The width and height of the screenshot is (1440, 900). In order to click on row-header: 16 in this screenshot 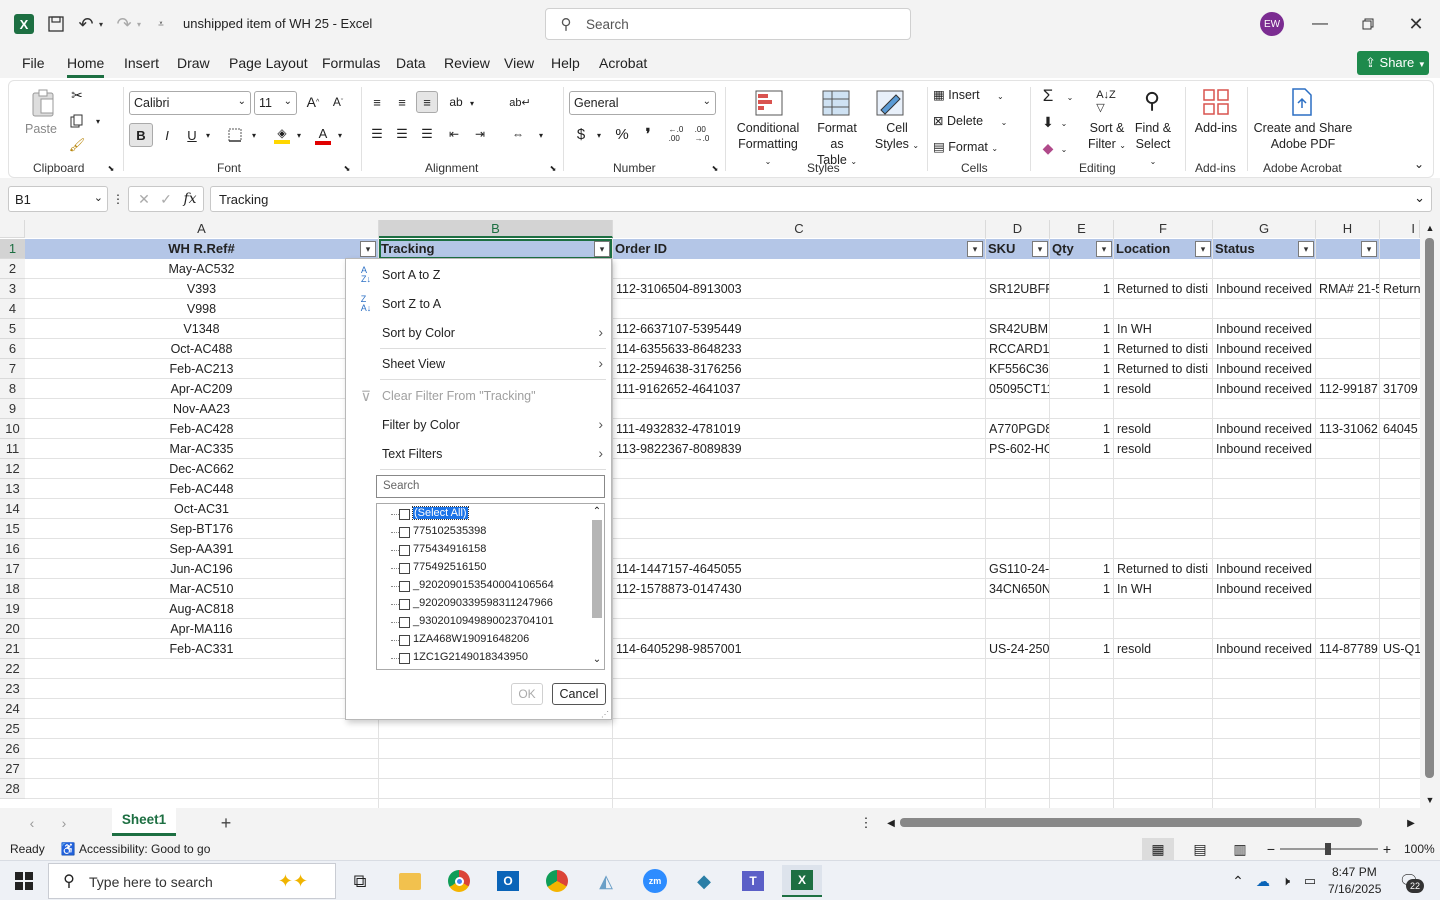, I will do `click(12, 549)`.